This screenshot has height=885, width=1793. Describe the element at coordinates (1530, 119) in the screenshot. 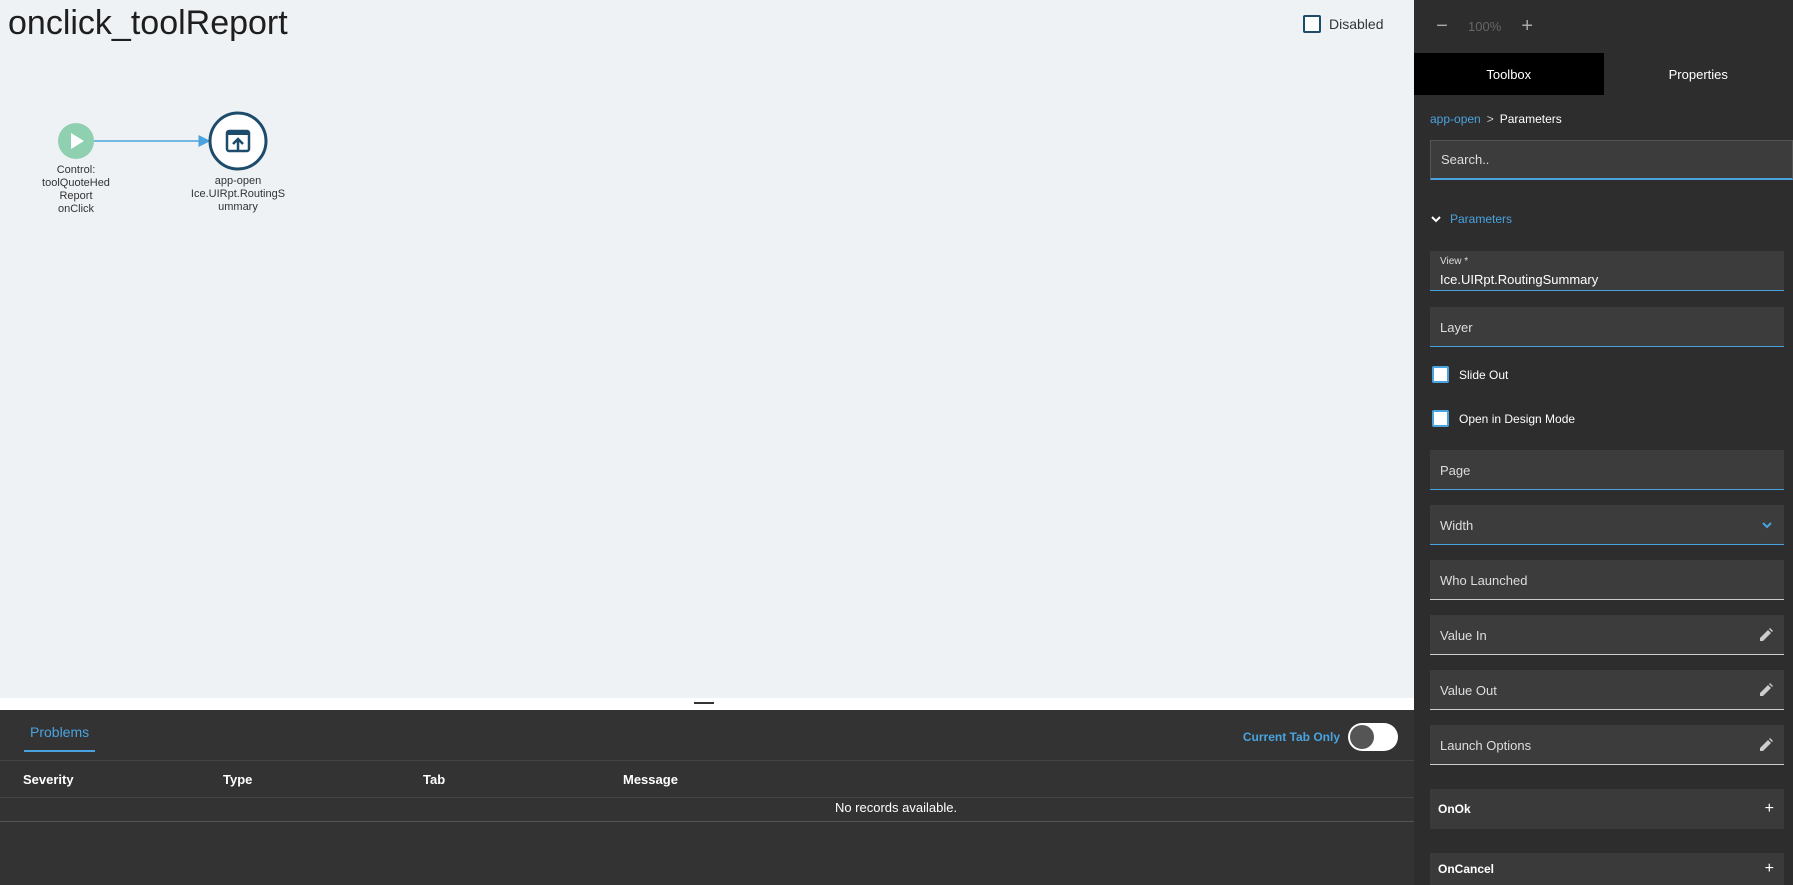

I see `breadcrumb-current: Parameters` at that location.